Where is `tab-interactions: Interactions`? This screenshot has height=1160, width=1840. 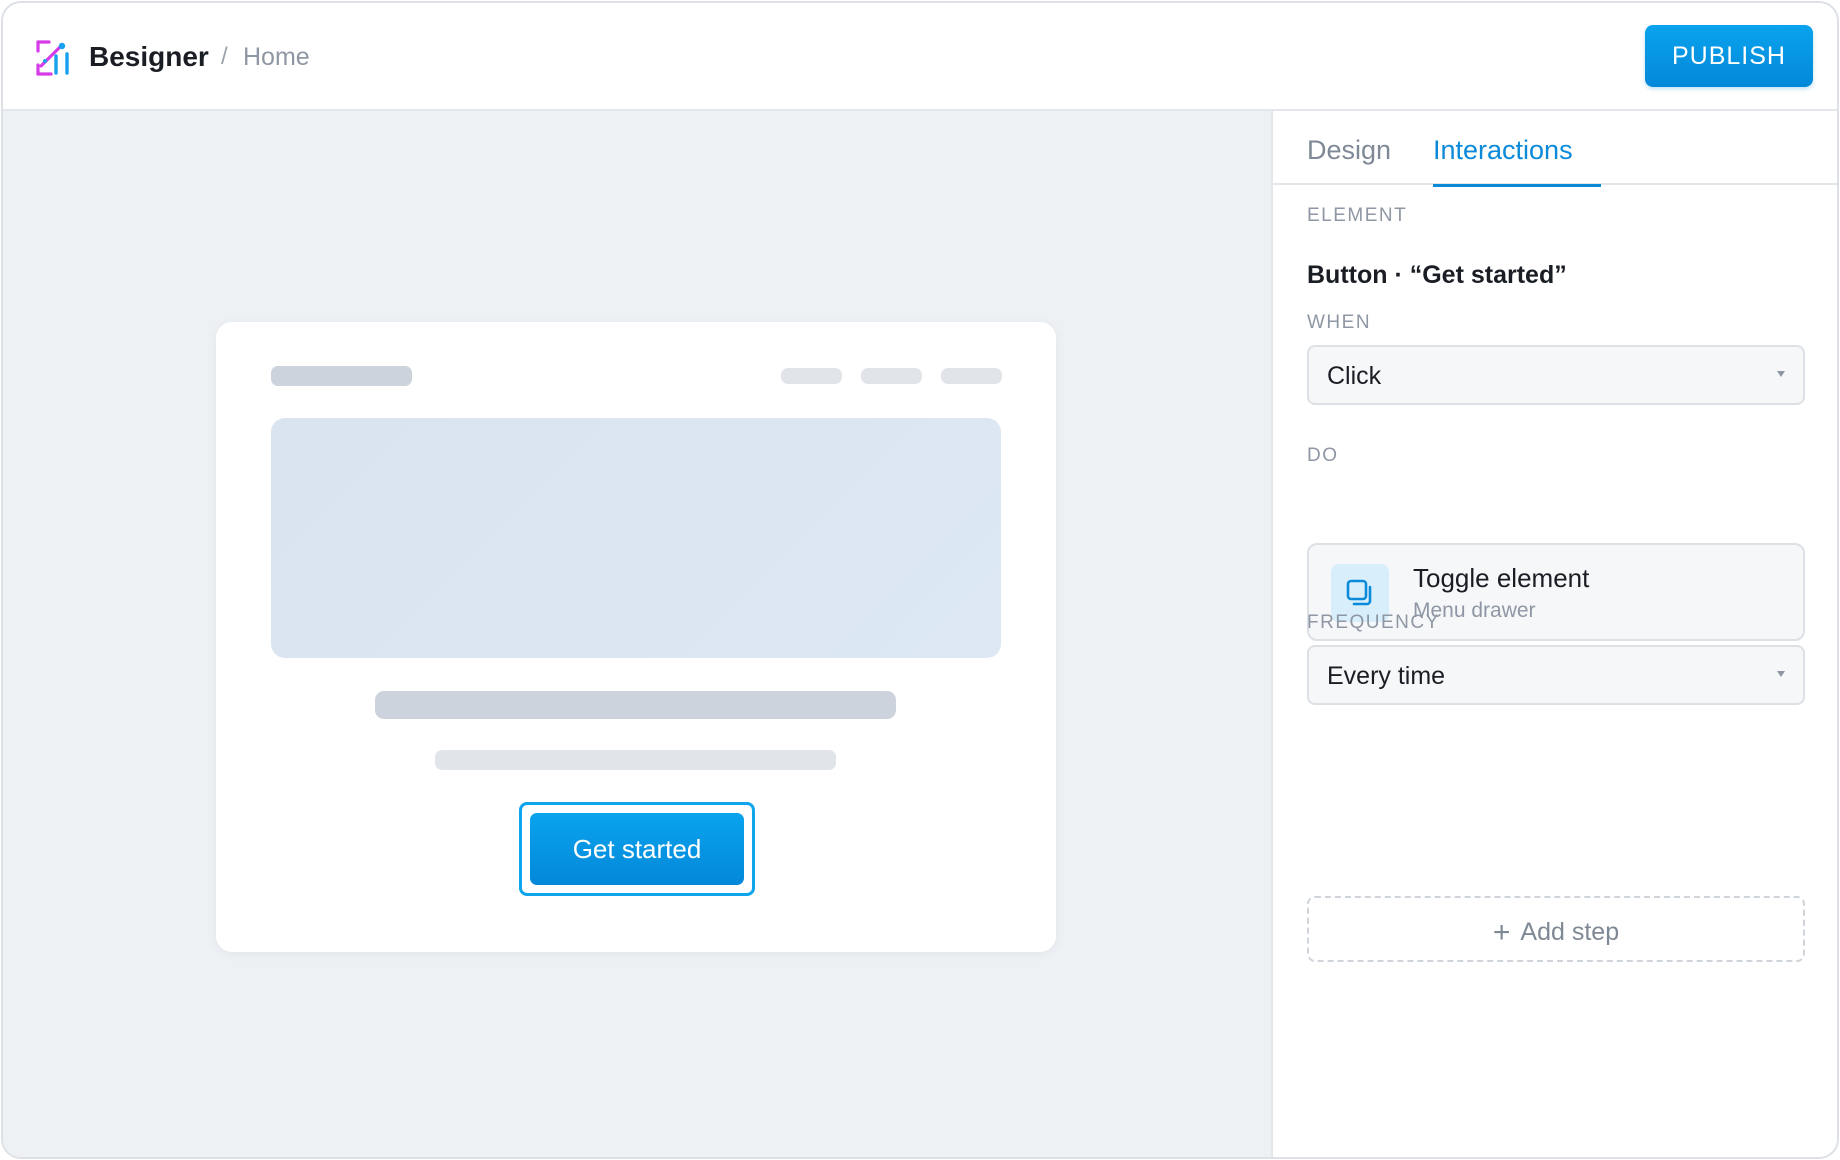
tab-interactions: Interactions is located at coordinates (1517, 161).